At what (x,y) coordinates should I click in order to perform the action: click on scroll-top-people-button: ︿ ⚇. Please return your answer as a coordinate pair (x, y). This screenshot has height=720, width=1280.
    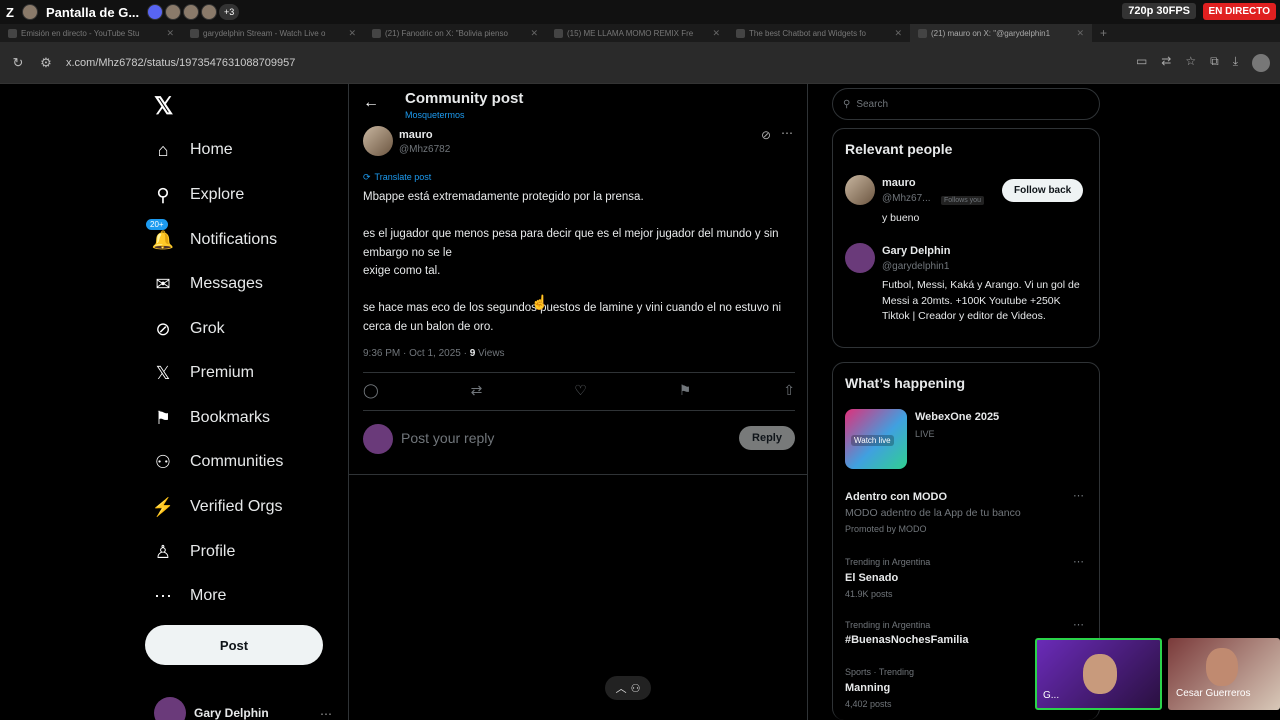
    Looking at the image, I should click on (628, 688).